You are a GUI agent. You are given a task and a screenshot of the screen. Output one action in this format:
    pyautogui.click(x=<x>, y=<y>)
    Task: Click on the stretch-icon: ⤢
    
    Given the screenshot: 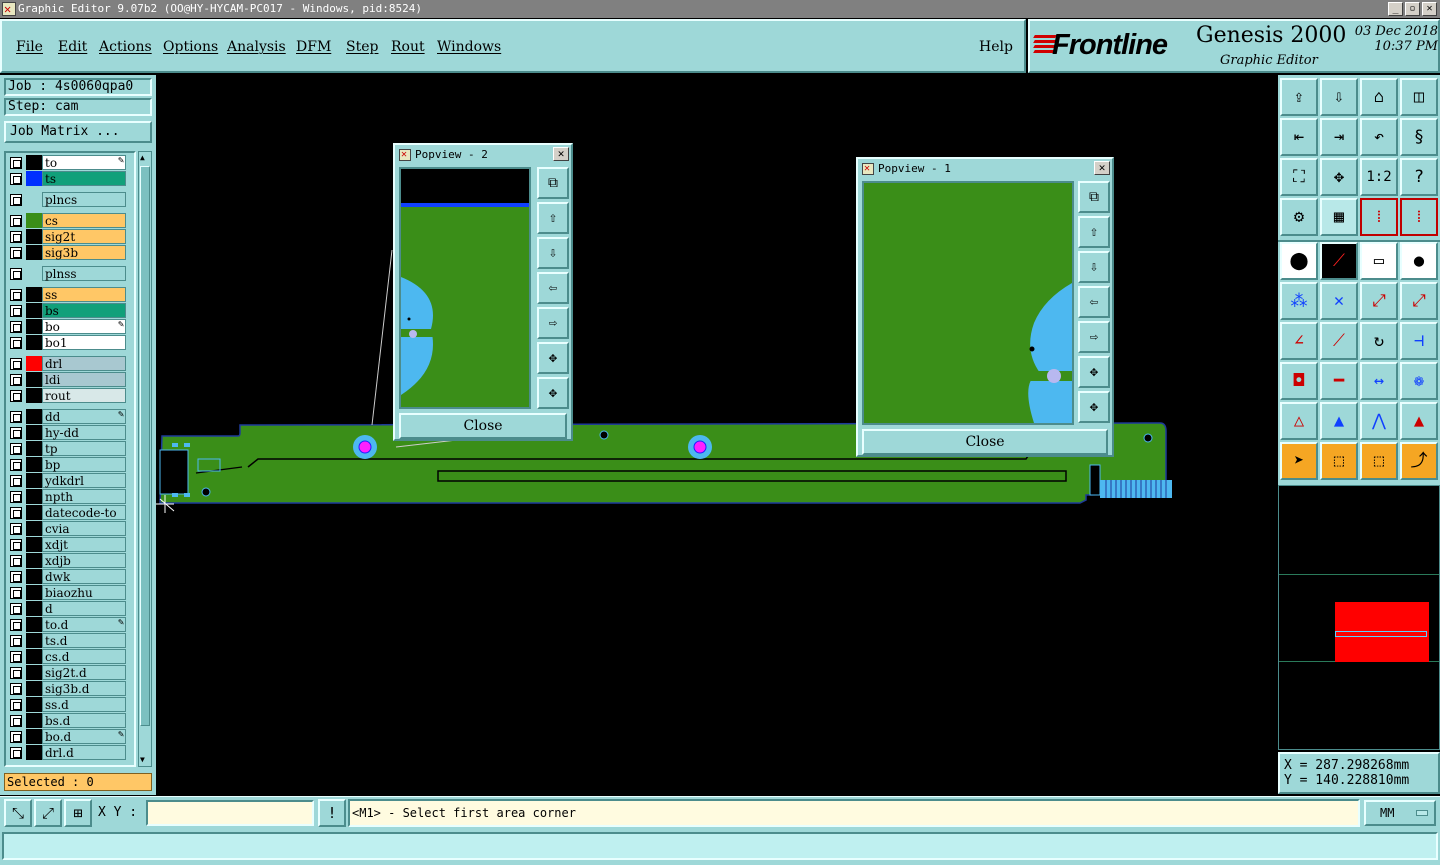 What is the action you would take?
    pyautogui.click(x=1419, y=301)
    